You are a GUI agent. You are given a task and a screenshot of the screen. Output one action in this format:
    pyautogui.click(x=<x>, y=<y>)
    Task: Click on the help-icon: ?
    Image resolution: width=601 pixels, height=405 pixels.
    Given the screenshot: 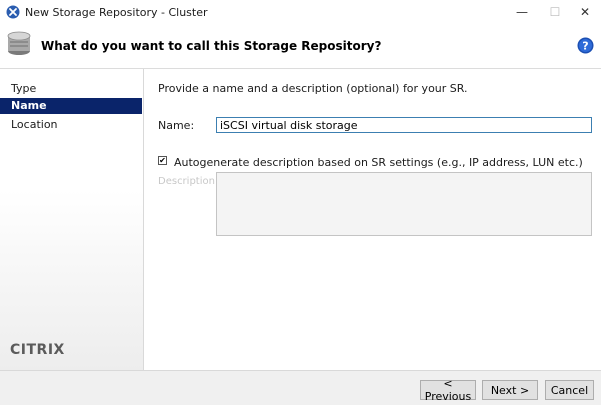 What is the action you would take?
    pyautogui.click(x=585, y=45)
    